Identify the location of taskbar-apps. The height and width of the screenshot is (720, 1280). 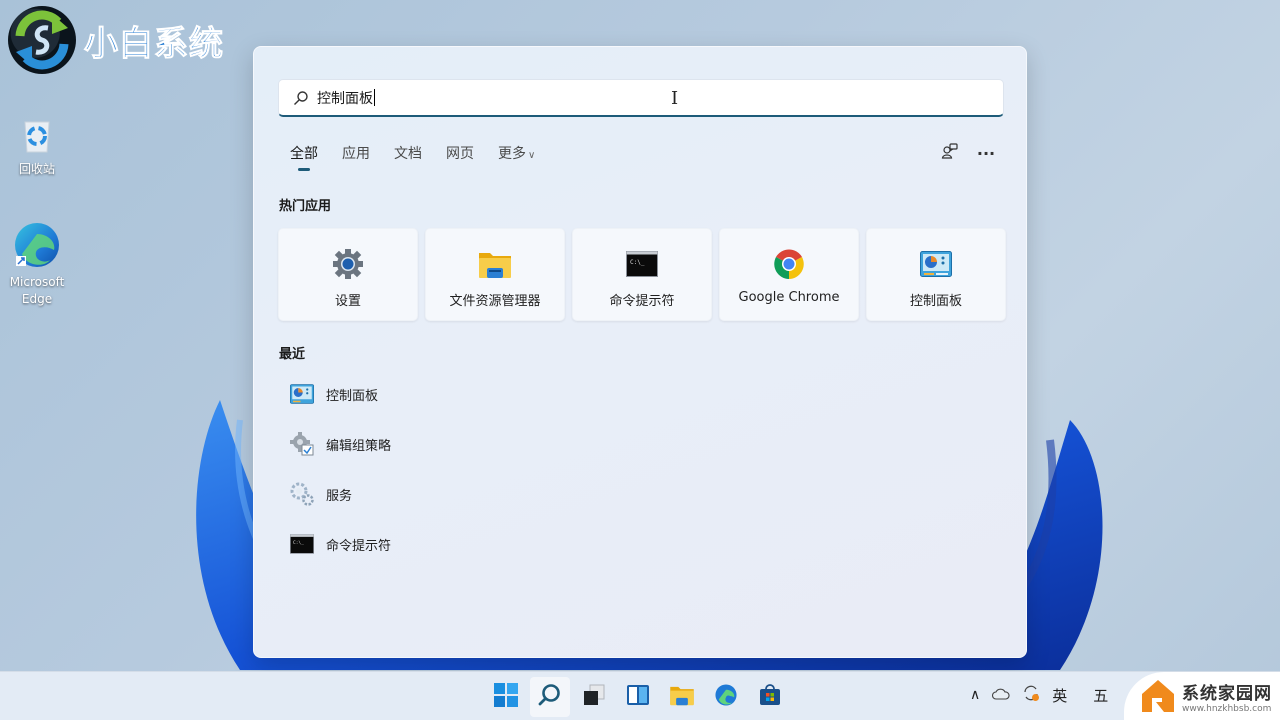
(638, 697).